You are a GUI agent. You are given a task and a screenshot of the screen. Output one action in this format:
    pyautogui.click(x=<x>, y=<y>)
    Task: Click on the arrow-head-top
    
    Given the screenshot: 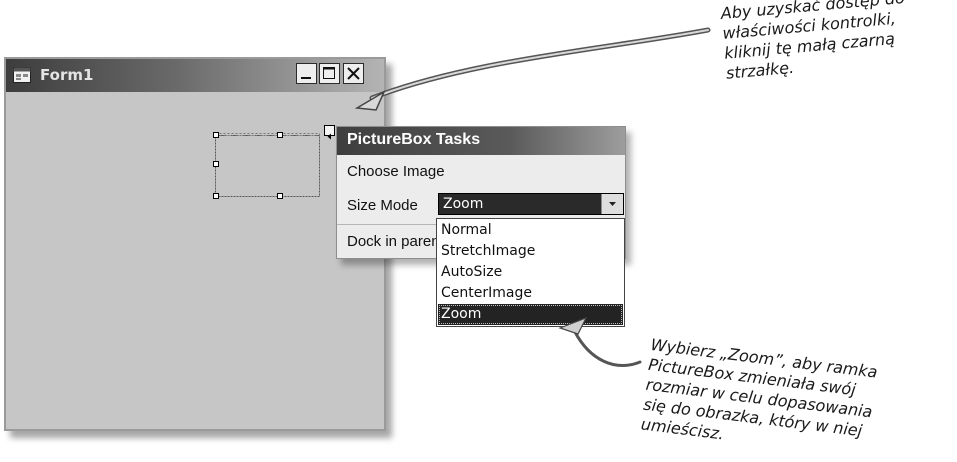 What is the action you would take?
    pyautogui.click(x=370, y=100)
    